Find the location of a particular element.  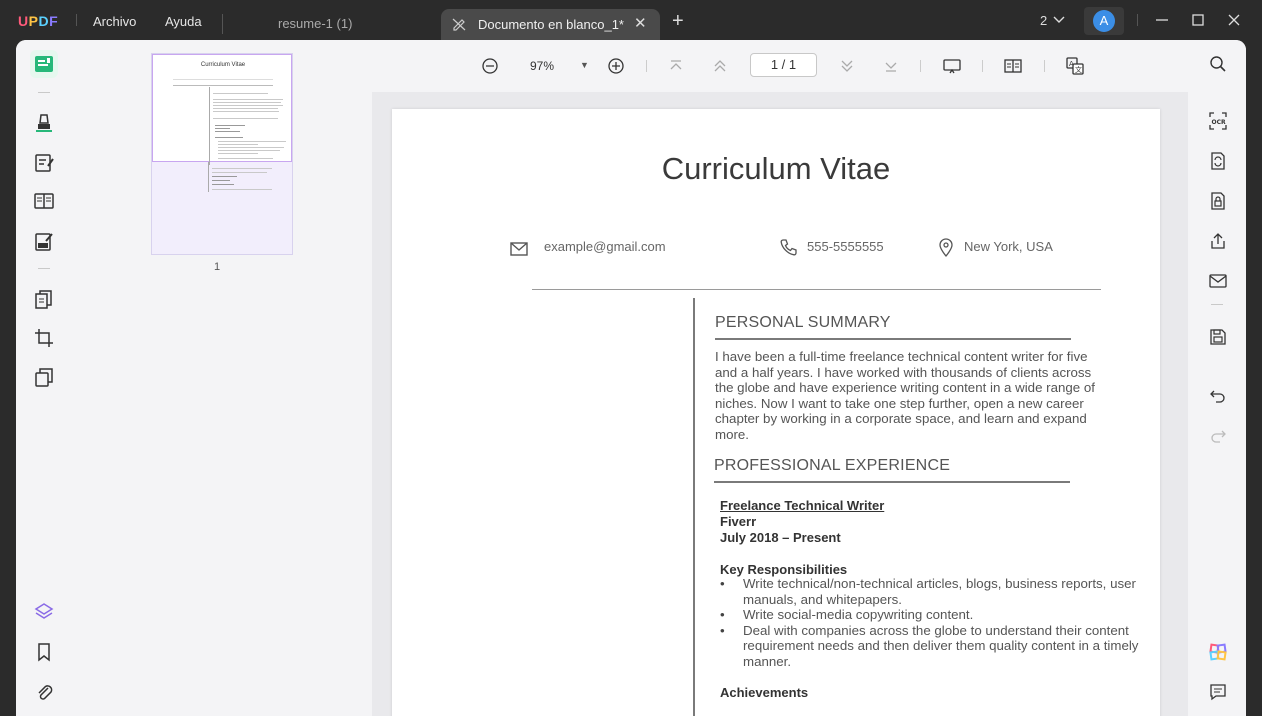

summary-heading: PERSONAL SUMMARY is located at coordinates (803, 322).